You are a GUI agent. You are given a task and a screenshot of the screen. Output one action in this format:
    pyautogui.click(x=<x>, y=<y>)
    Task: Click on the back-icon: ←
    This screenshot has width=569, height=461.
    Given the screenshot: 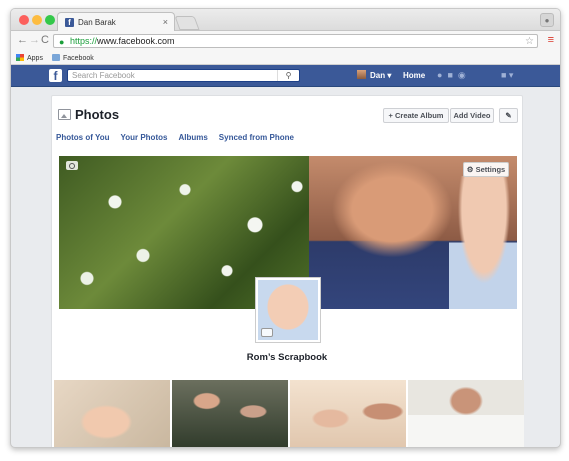 What is the action you would take?
    pyautogui.click(x=22, y=40)
    